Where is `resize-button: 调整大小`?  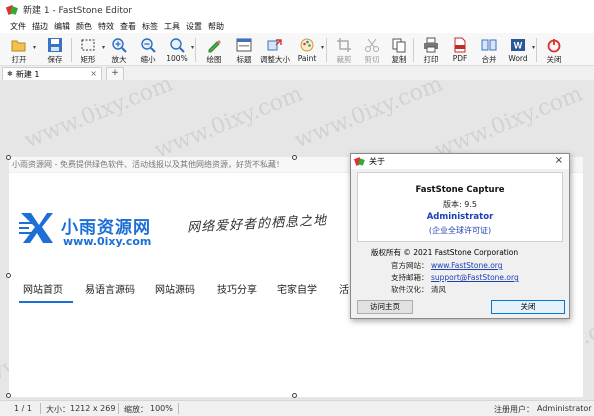
resize-button: 调整大小 is located at coordinates (275, 50).